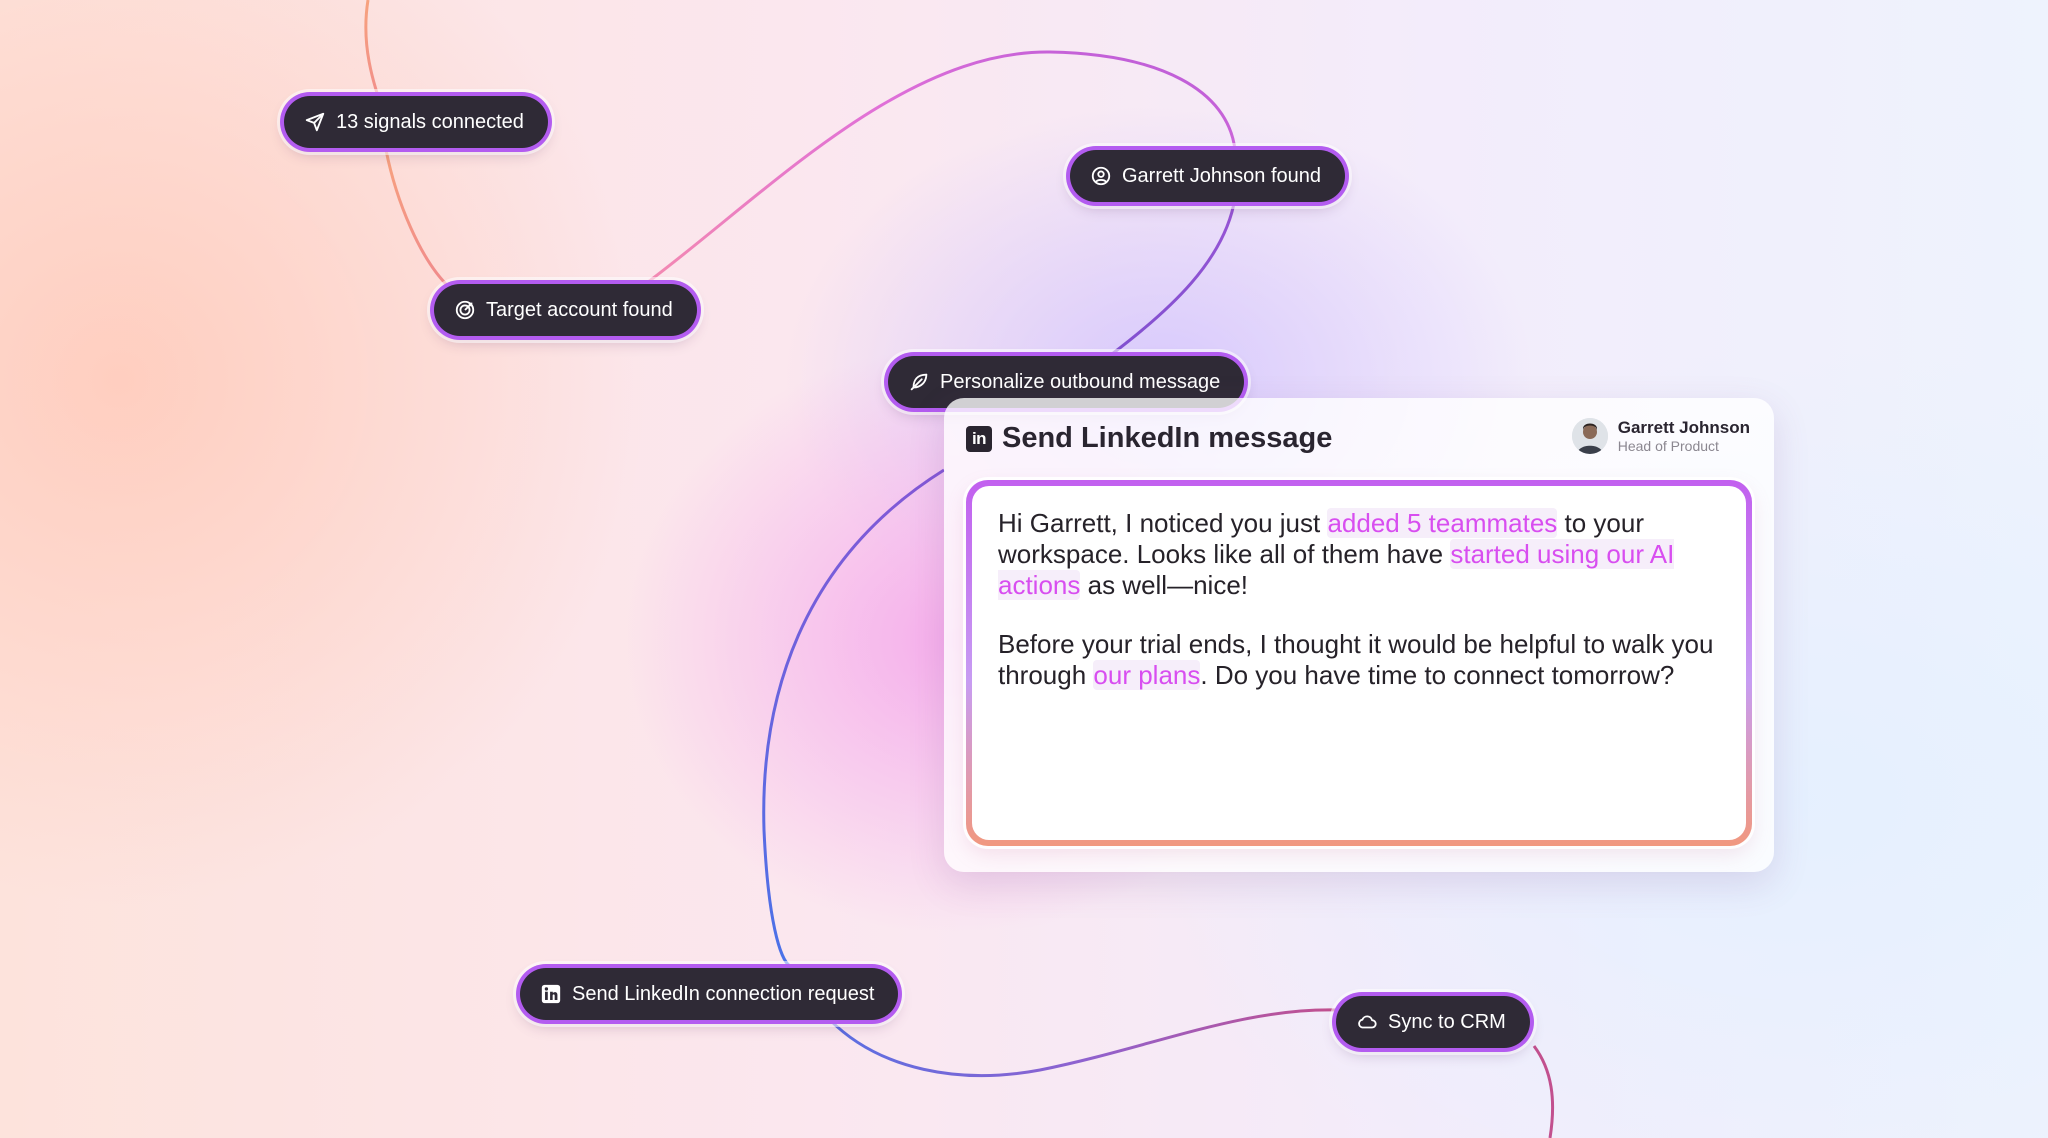 Image resolution: width=2048 pixels, height=1138 pixels. Describe the element at coordinates (465, 310) in the screenshot. I see `target-icon` at that location.